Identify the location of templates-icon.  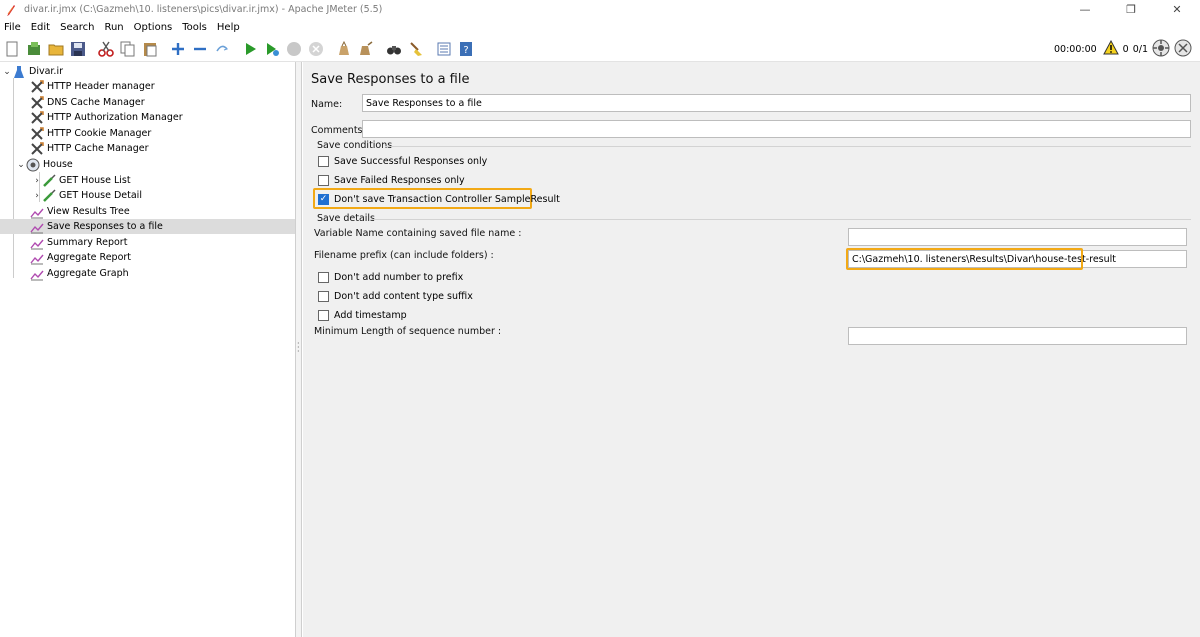
(34, 49).